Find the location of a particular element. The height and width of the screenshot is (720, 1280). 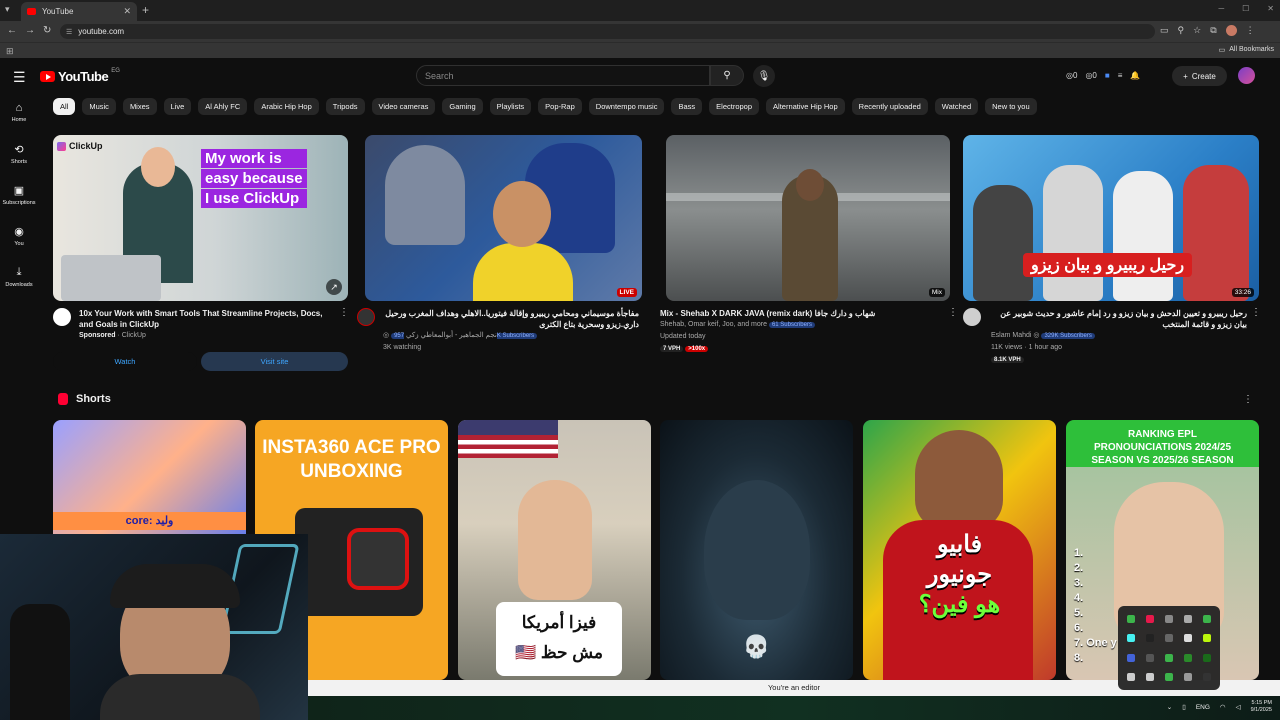

voice-search-button: 🎙 is located at coordinates (764, 76).